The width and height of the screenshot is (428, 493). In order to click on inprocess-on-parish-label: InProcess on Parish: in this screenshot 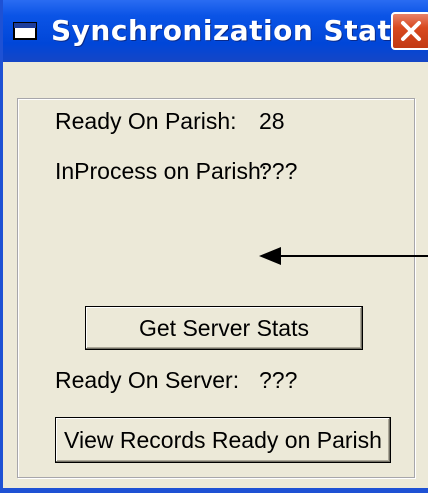, I will do `click(161, 171)`.